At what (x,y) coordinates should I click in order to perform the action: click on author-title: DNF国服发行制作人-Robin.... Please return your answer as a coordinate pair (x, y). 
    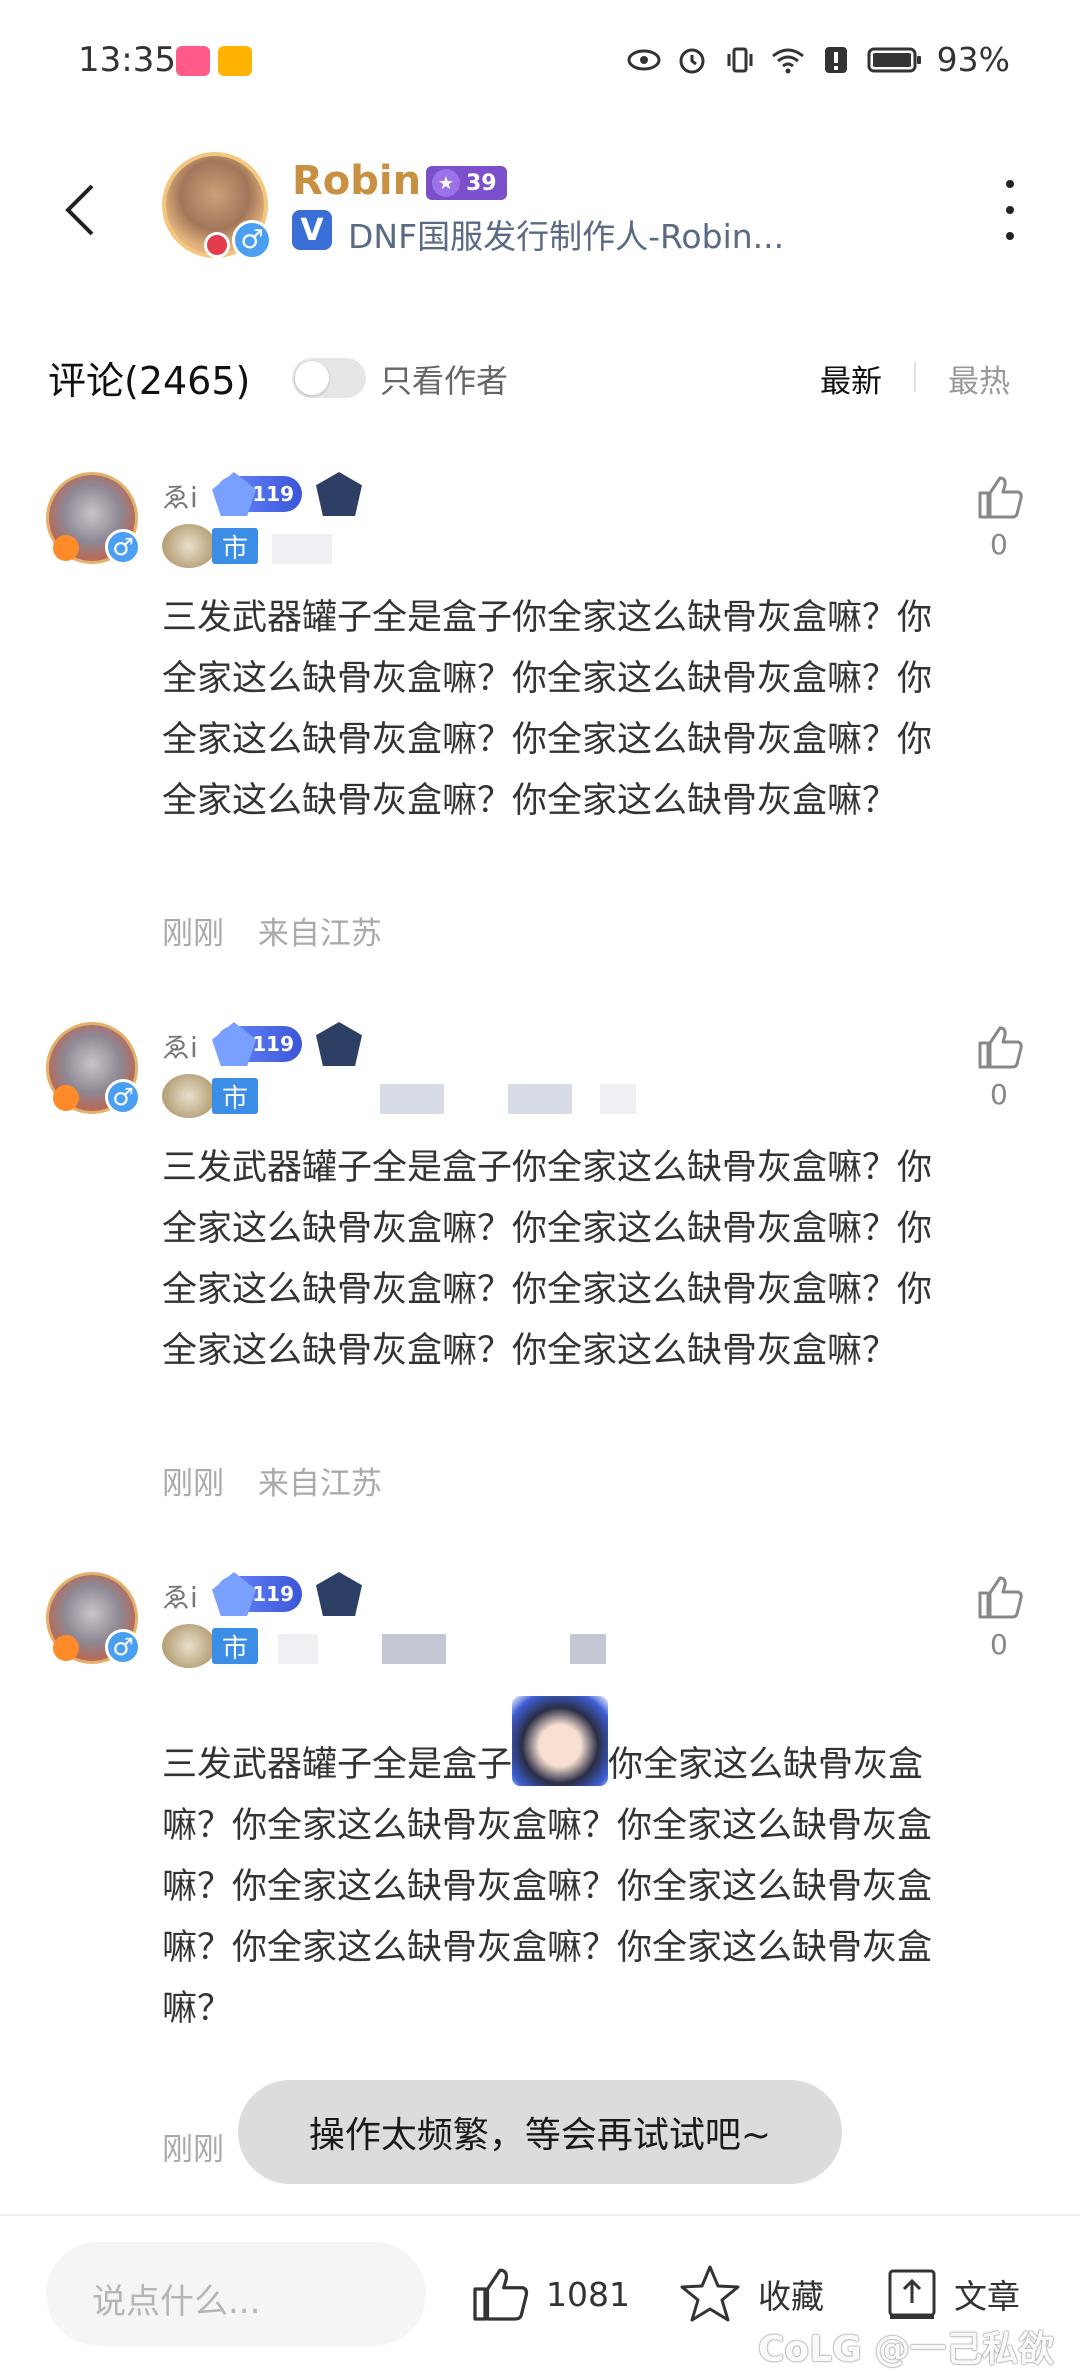
    Looking at the image, I should click on (566, 236).